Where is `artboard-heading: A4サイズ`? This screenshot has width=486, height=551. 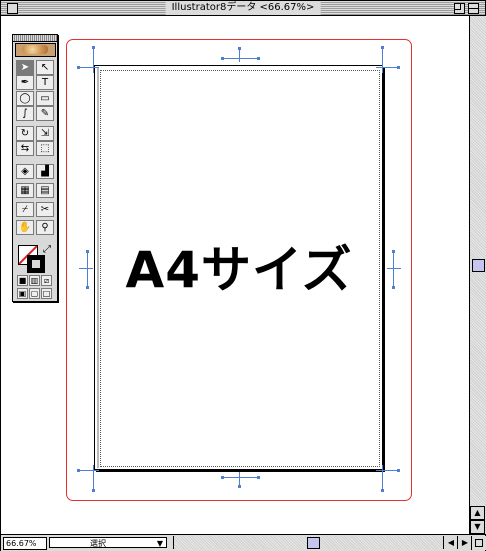
artboard-heading: A4サイズ is located at coordinates (239, 270).